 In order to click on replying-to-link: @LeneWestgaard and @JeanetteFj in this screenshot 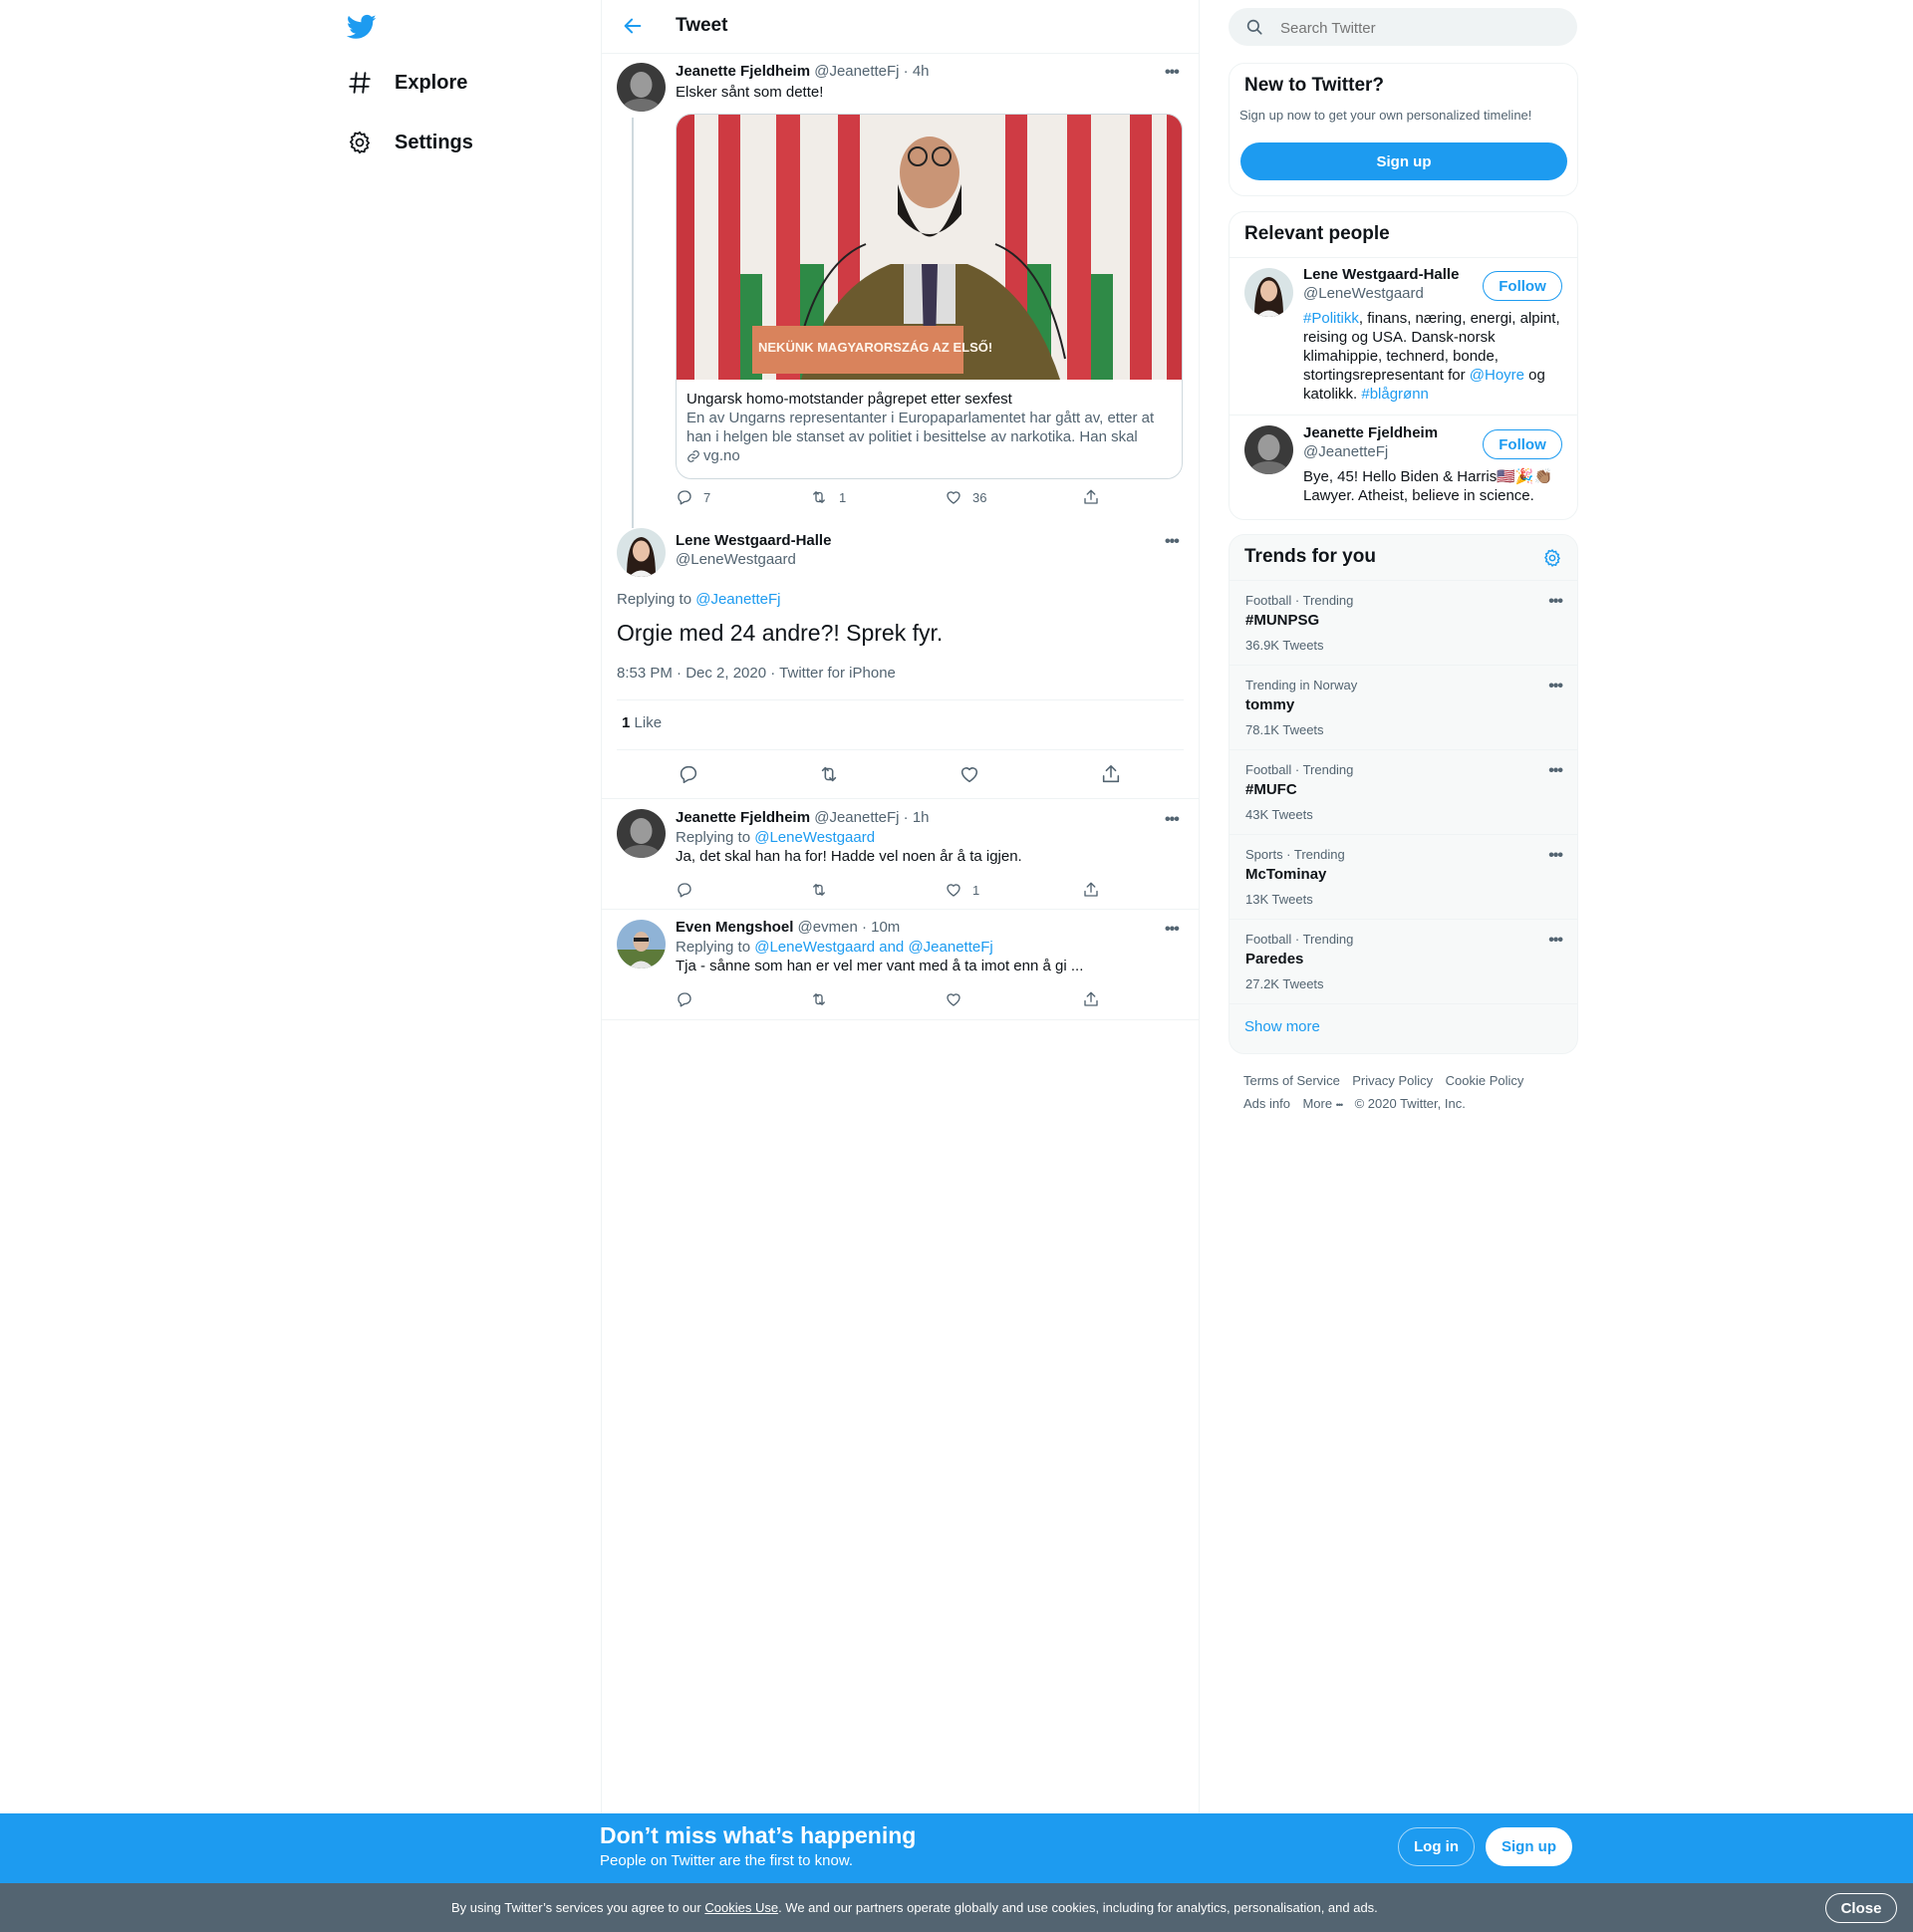, I will do `click(873, 947)`.